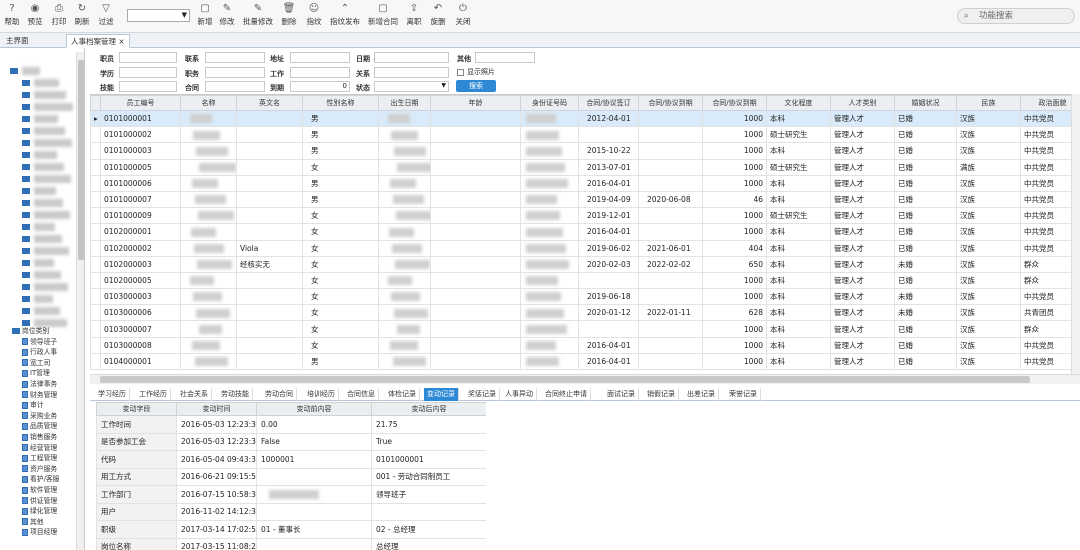  What do you see at coordinates (321, 394) in the screenshot?
I see `detail-tab: 培训经历` at bounding box center [321, 394].